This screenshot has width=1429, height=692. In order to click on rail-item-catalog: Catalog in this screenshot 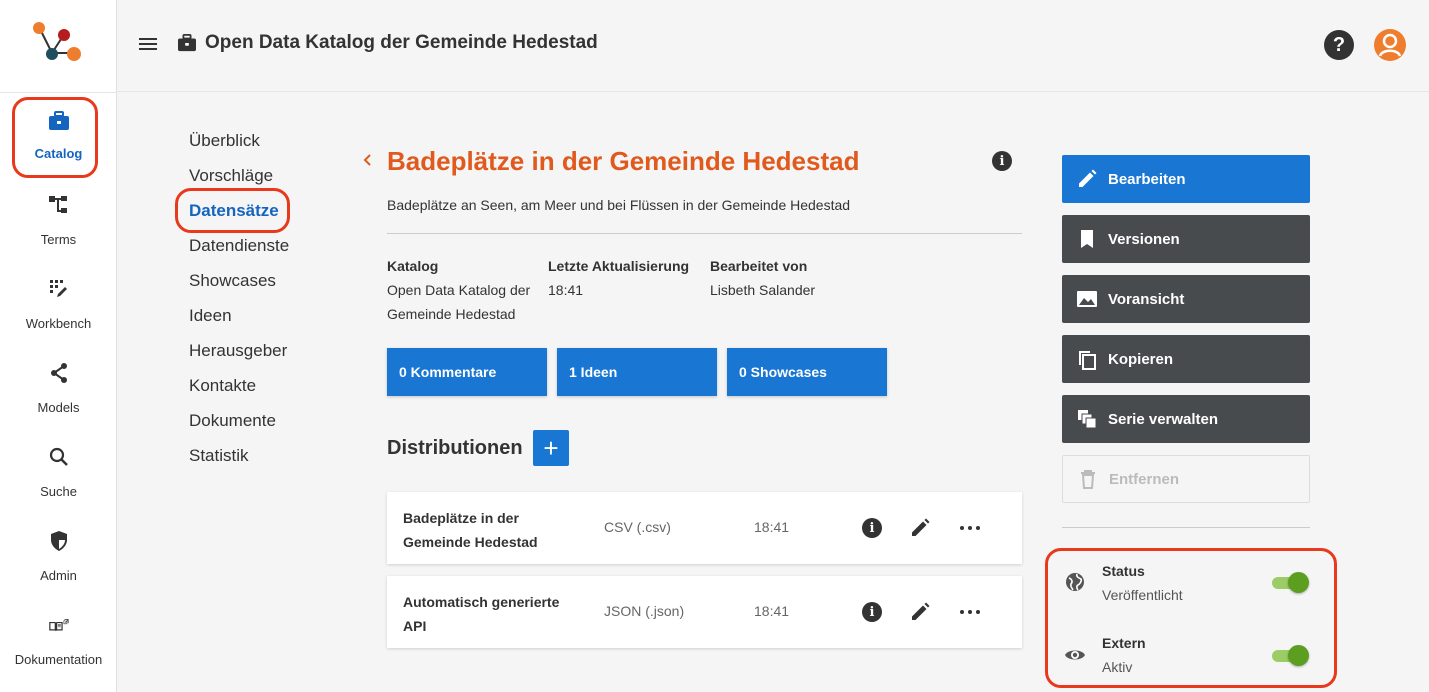, I will do `click(58, 132)`.